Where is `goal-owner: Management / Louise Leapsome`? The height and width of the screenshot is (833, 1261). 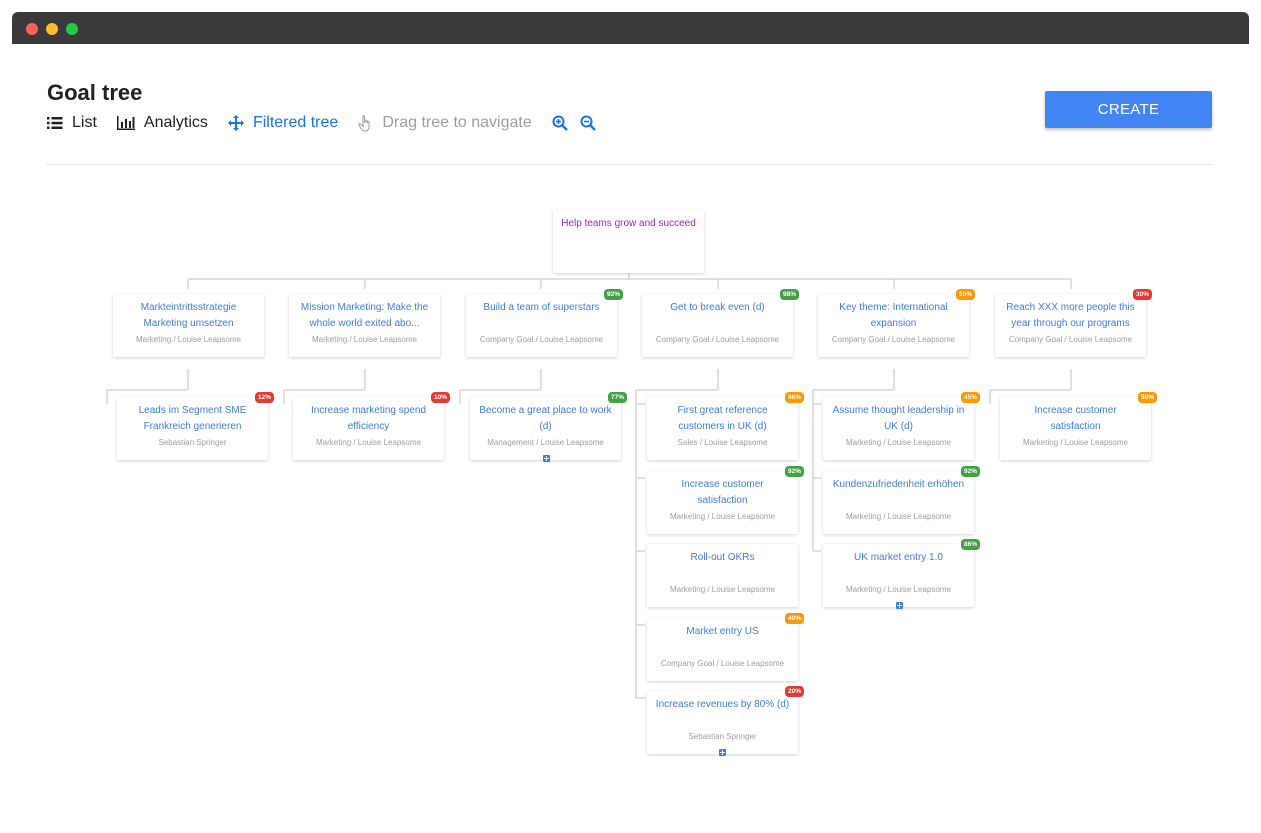
goal-owner: Management / Louise Leapsome is located at coordinates (545, 442).